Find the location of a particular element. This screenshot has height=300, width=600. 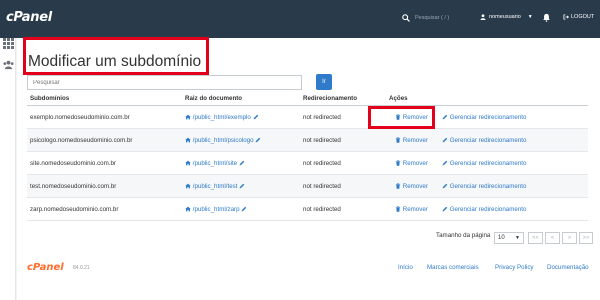

subdomain-name: exemplo.nomedoseudominio.com.br is located at coordinates (80, 117).